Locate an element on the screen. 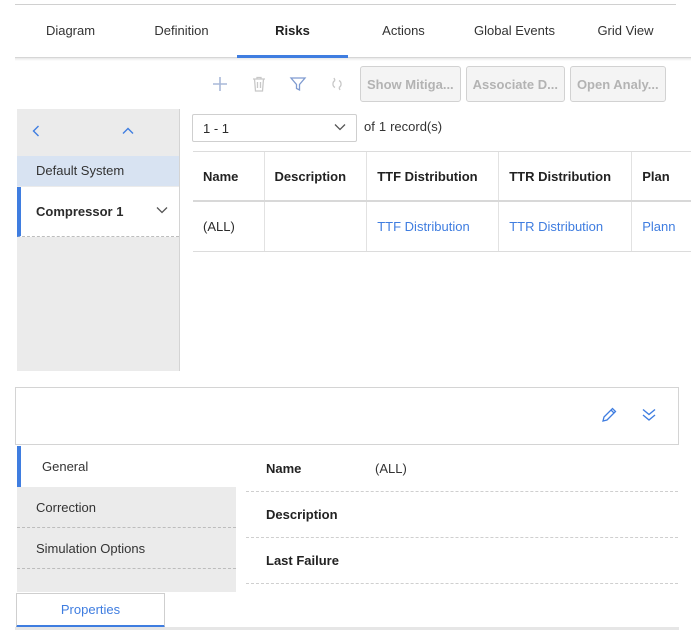 This screenshot has width=691, height=634. double-chevron-down-icon is located at coordinates (649, 416).